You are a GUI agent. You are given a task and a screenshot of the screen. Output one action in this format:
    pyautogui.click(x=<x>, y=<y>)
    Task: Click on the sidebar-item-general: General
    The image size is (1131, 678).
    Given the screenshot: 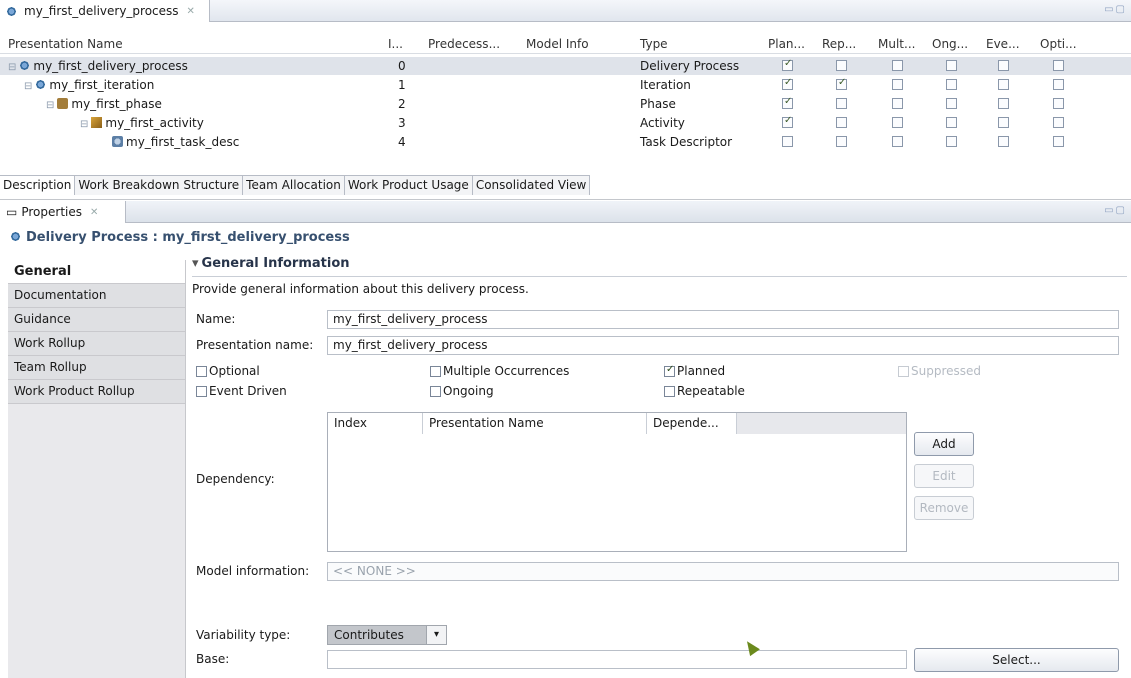 What is the action you would take?
    pyautogui.click(x=96, y=272)
    